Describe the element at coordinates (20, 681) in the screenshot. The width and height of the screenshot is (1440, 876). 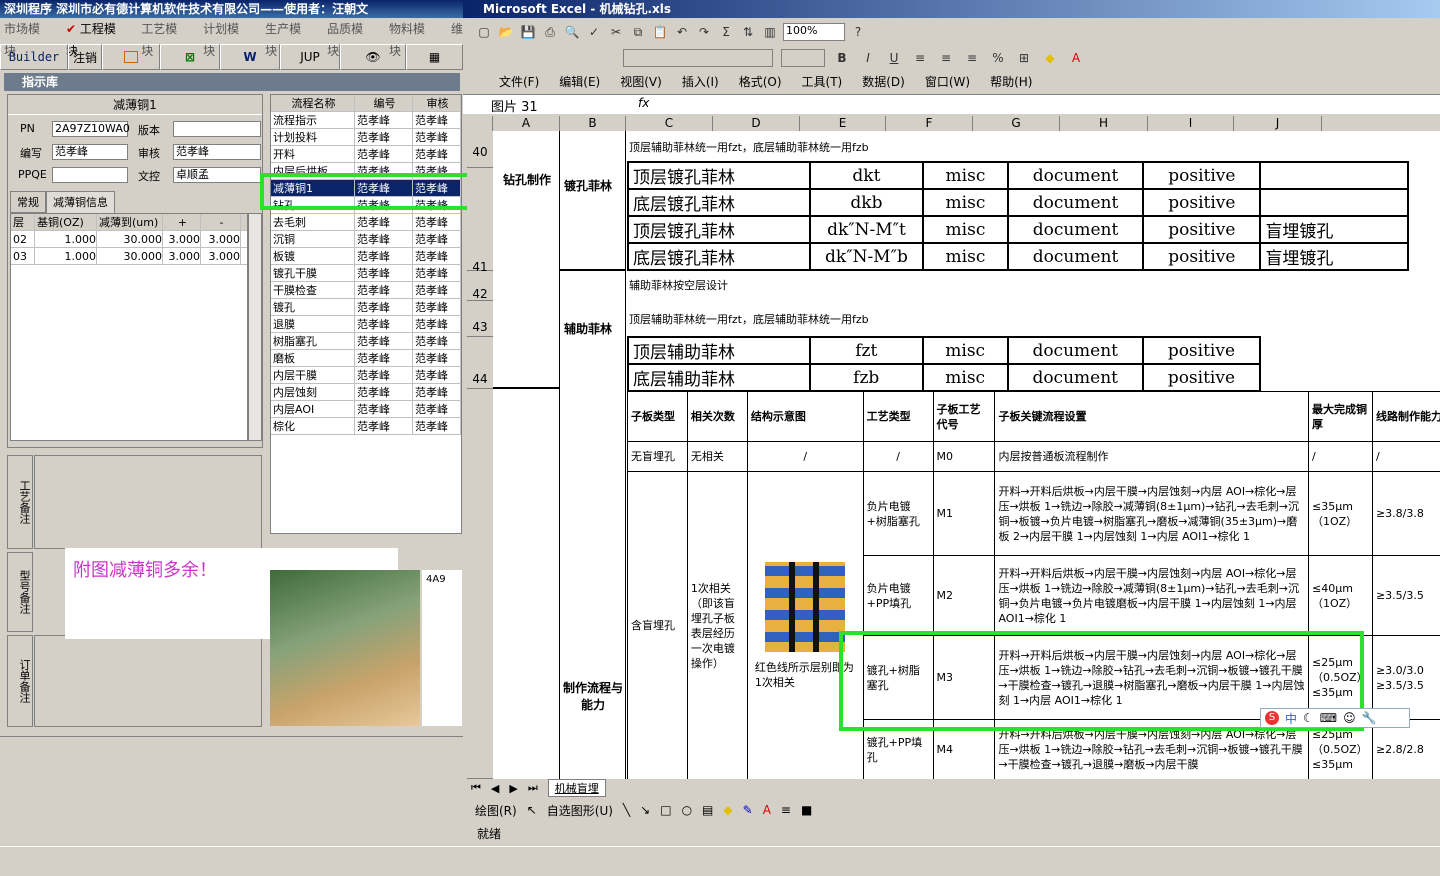
I see `side-label-order: 订单备注` at that location.